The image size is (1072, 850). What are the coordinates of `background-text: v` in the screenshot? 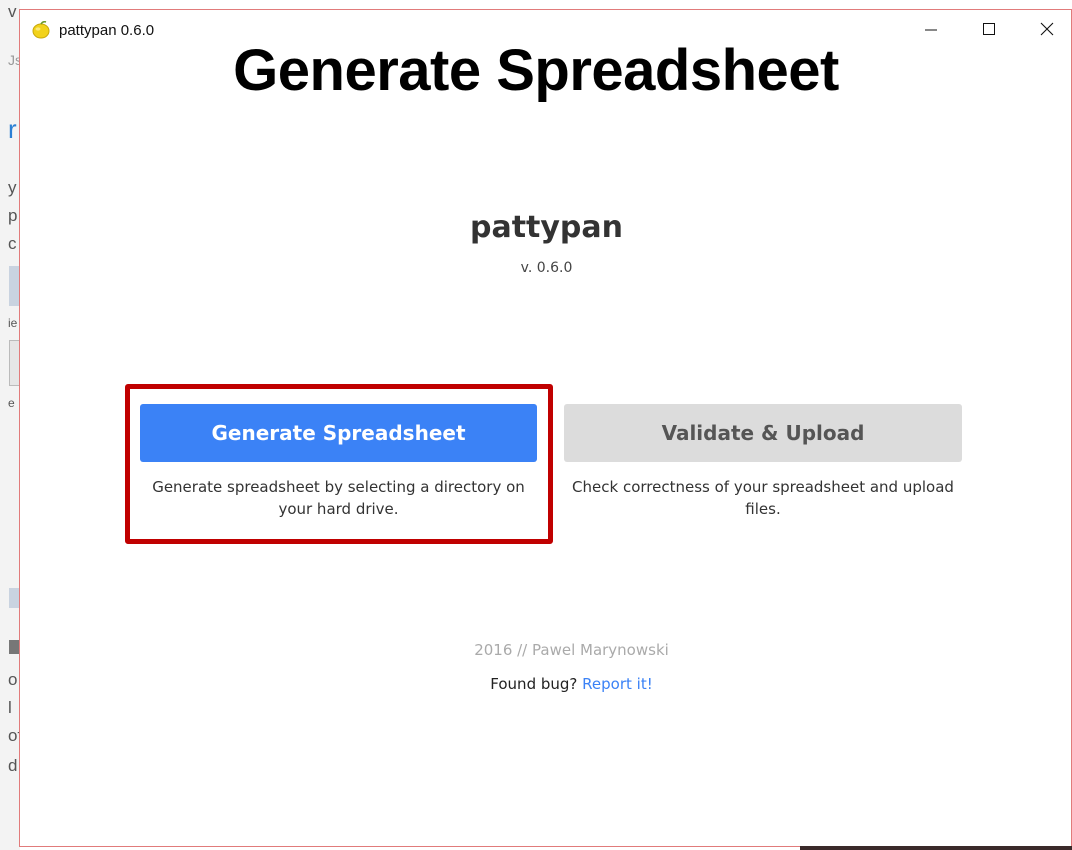 It's located at (12, 11).